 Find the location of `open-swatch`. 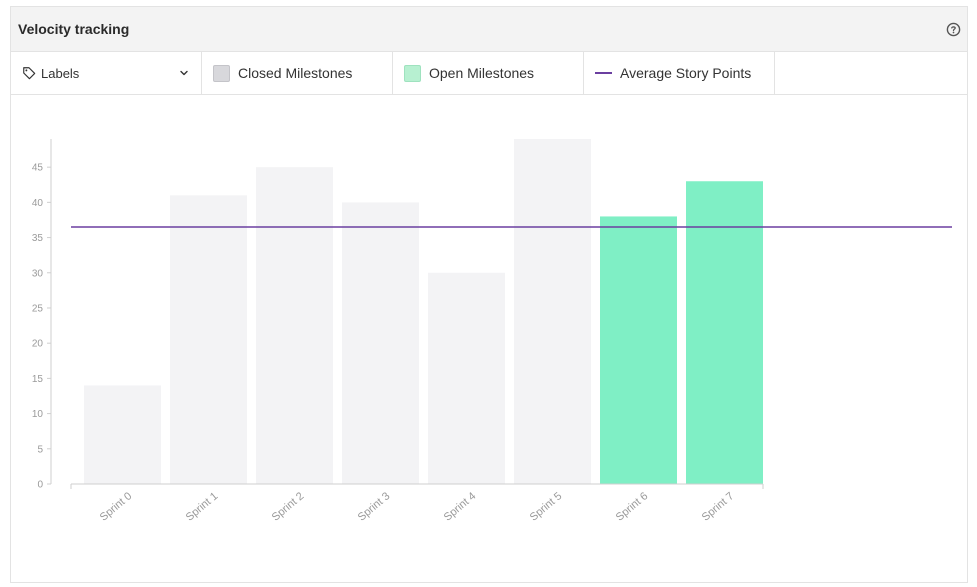

open-swatch is located at coordinates (412, 73).